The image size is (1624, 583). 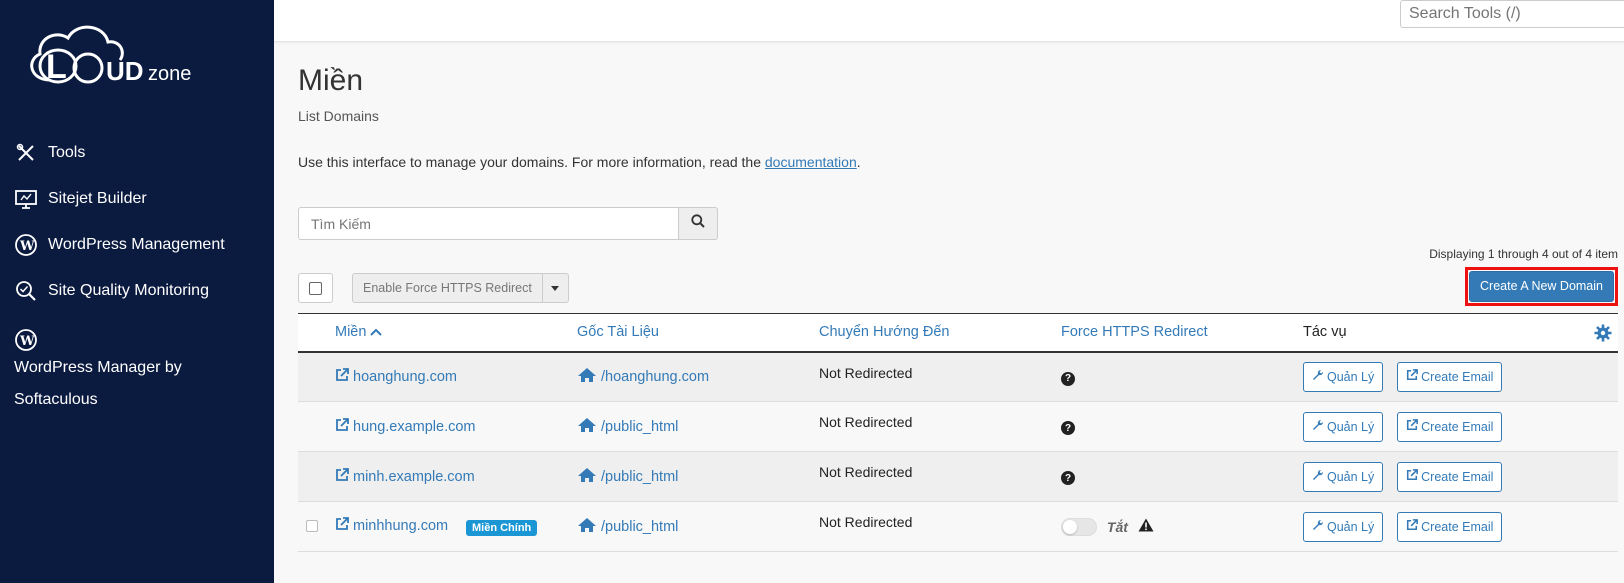 I want to click on magnifier-check-icon, so click(x=26, y=291).